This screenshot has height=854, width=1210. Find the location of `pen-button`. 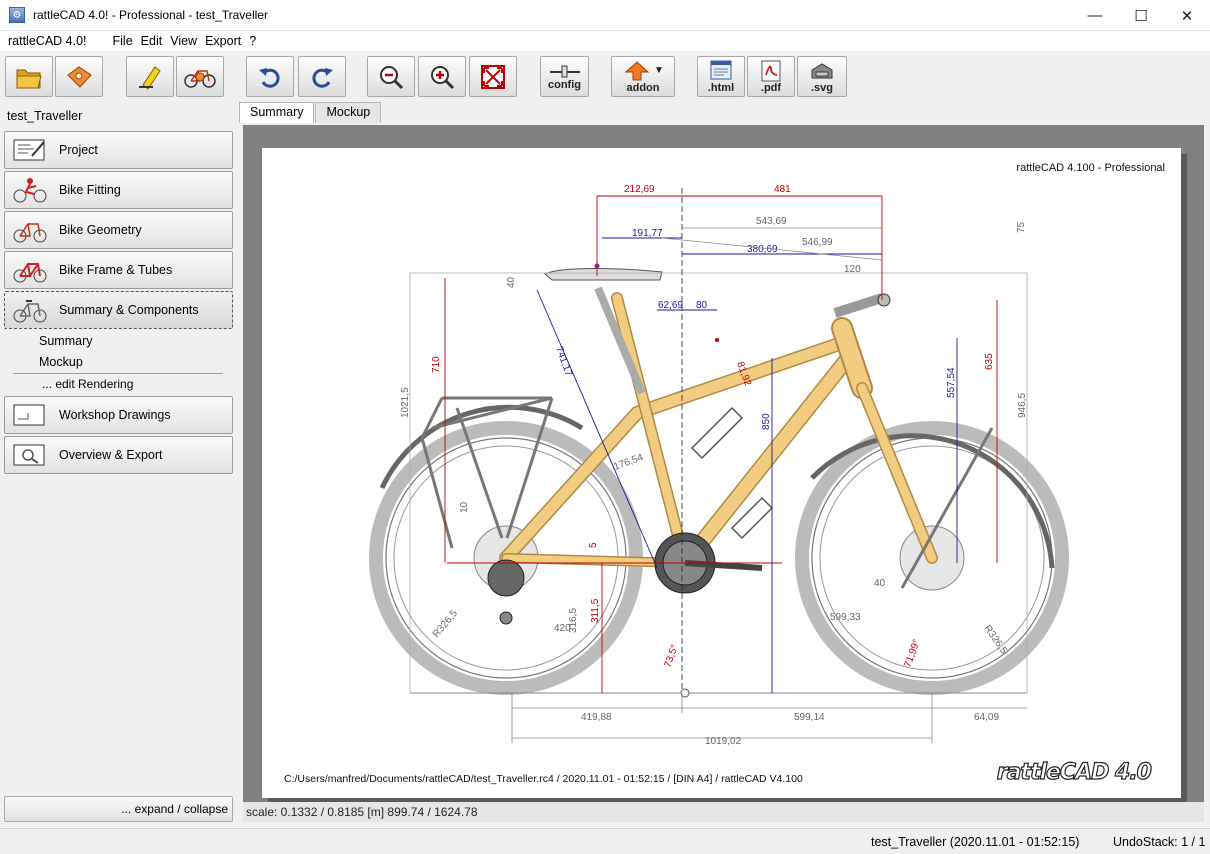

pen-button is located at coordinates (150, 76).